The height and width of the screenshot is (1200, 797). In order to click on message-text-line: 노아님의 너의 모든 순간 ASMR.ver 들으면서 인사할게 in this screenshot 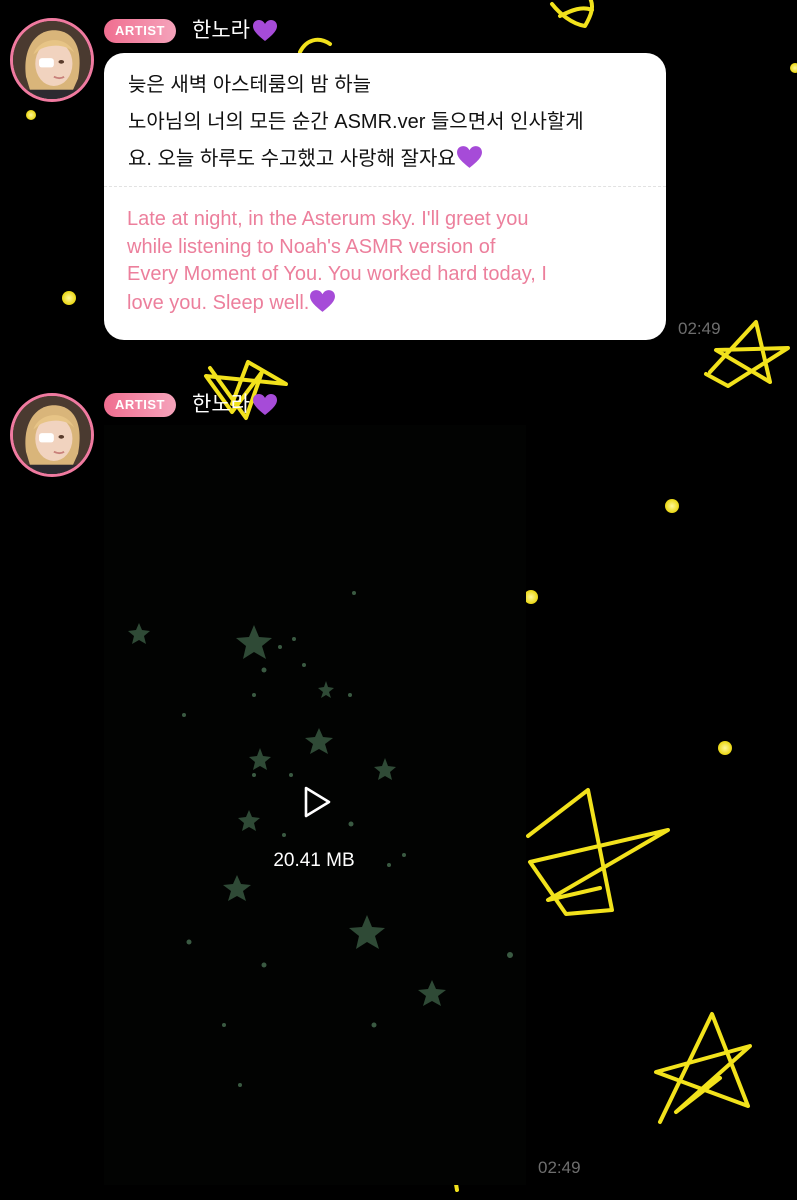, I will do `click(356, 122)`.